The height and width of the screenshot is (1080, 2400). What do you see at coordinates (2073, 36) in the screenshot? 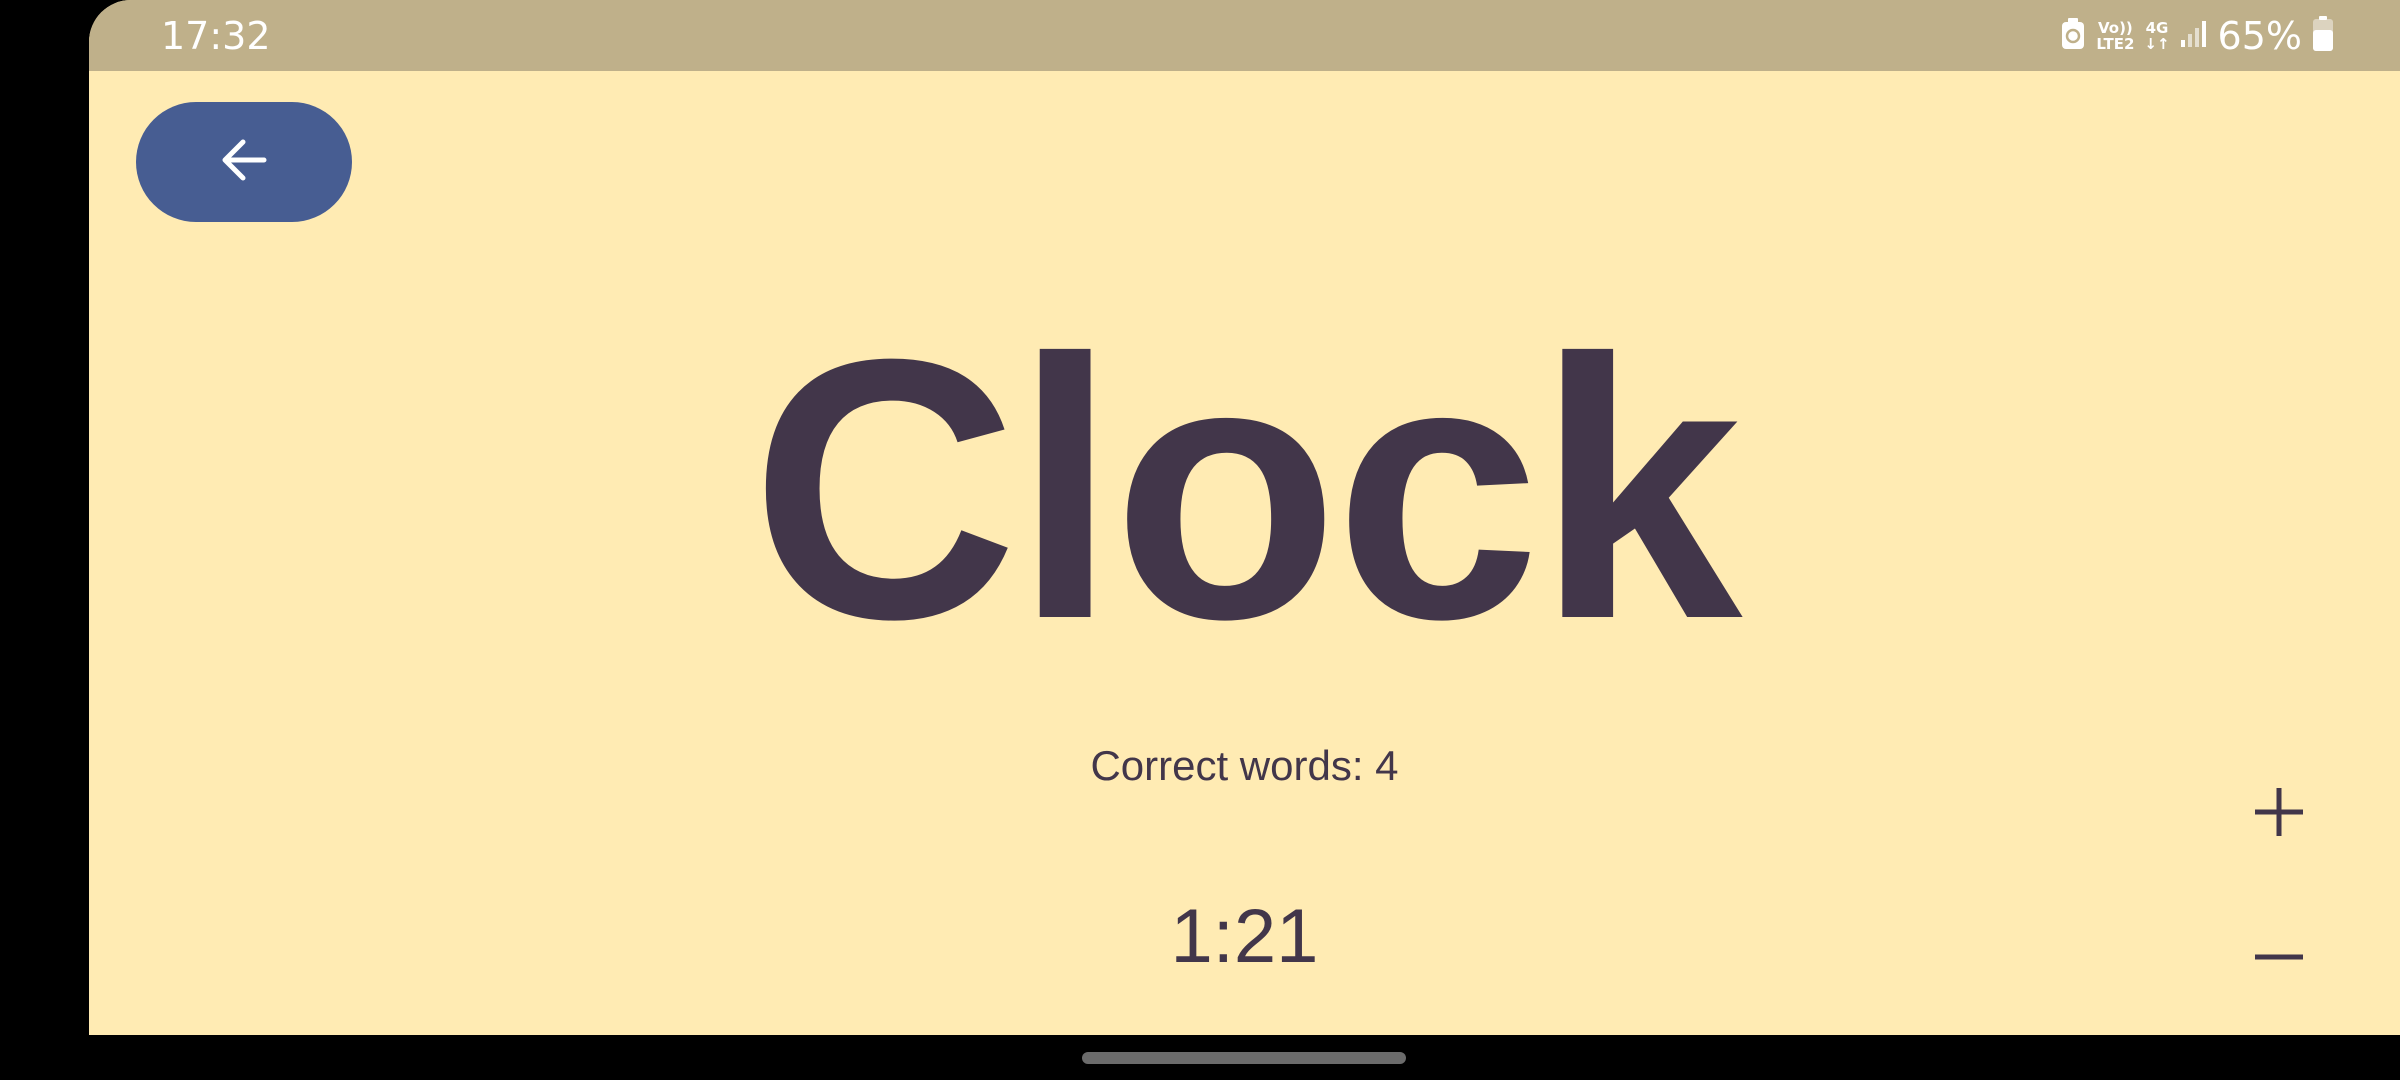
I see `battery-saver-icon` at bounding box center [2073, 36].